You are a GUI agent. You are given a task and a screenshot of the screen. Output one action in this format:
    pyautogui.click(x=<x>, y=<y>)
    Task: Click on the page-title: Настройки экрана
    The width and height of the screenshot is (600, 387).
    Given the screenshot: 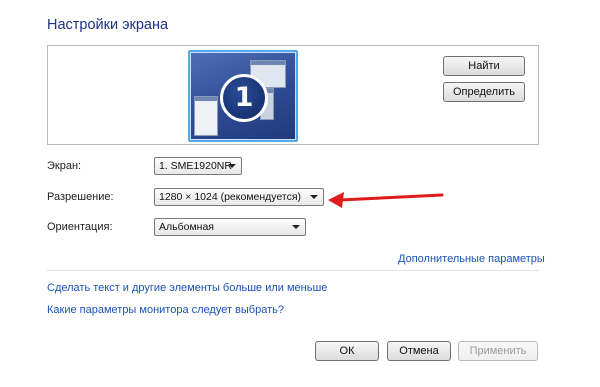 What is the action you would take?
    pyautogui.click(x=108, y=25)
    